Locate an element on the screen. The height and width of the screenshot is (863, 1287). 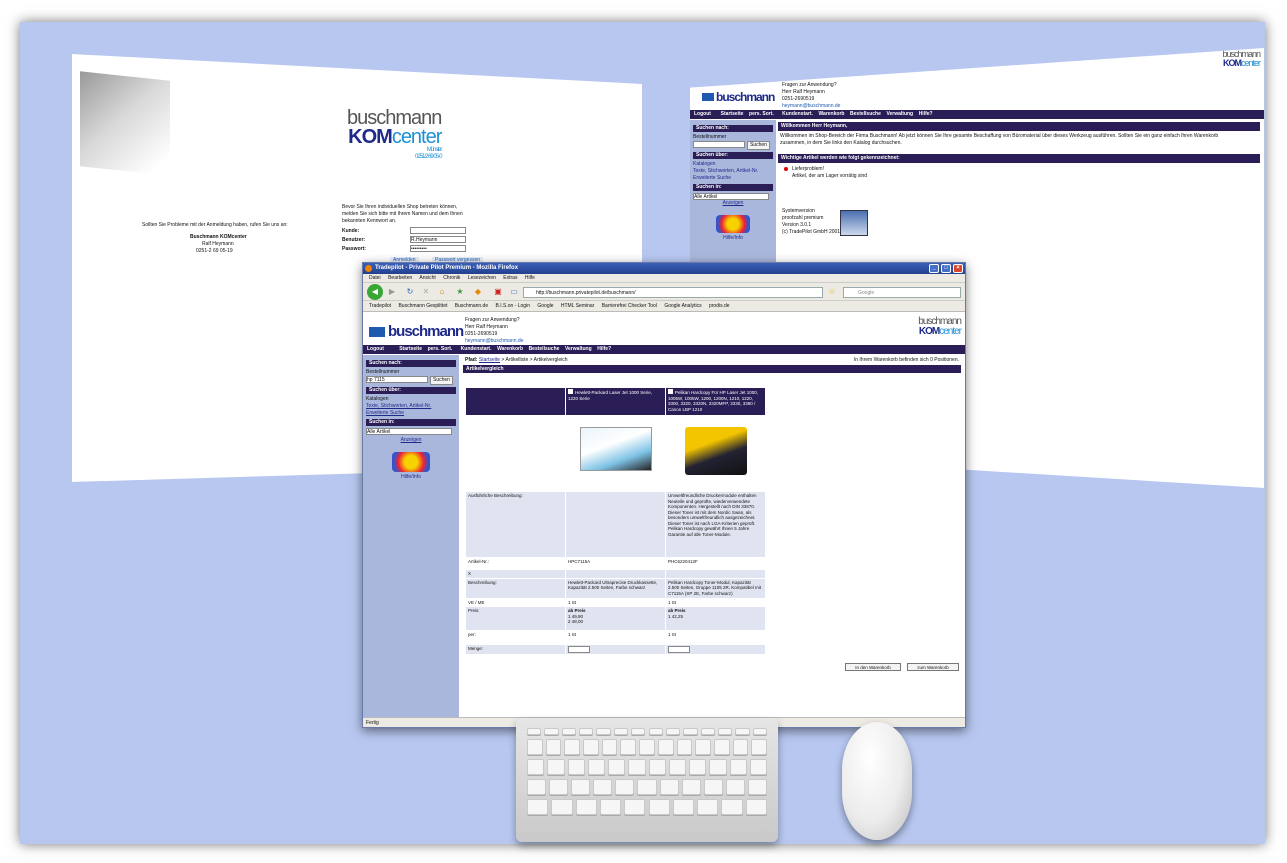
back-icon: ◀ is located at coordinates (375, 292).